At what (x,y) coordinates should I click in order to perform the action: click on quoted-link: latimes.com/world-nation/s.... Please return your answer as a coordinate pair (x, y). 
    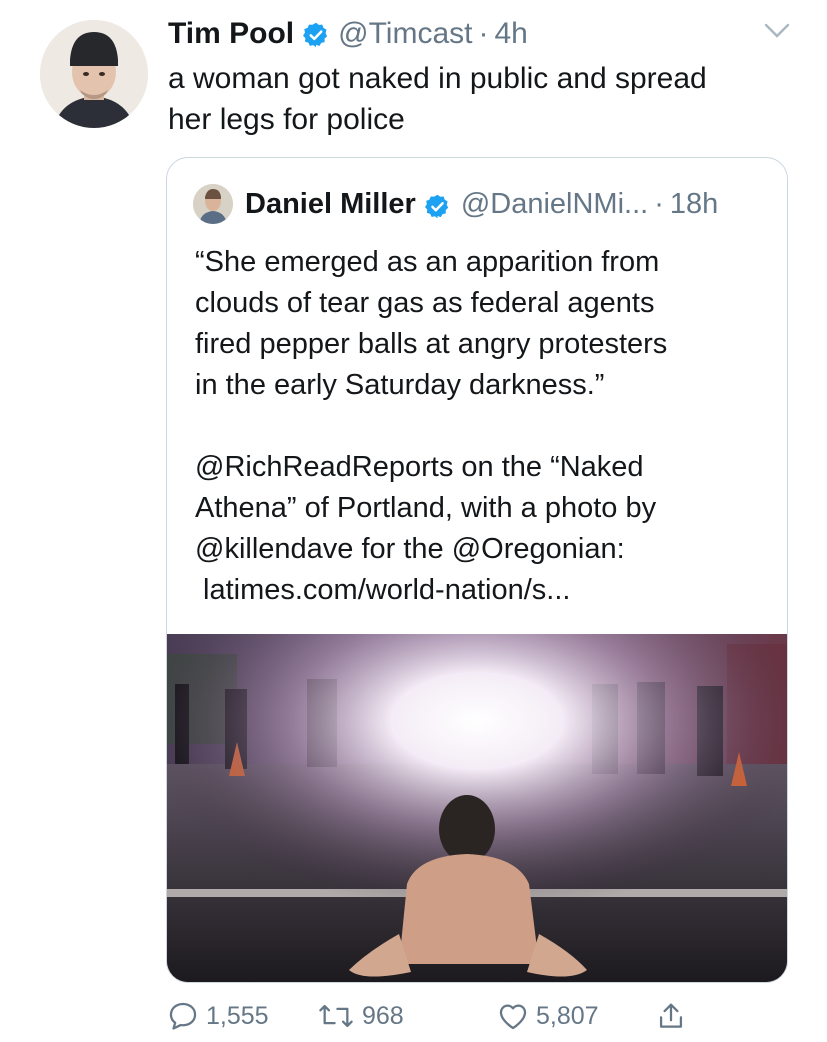
    Looking at the image, I should click on (485, 590).